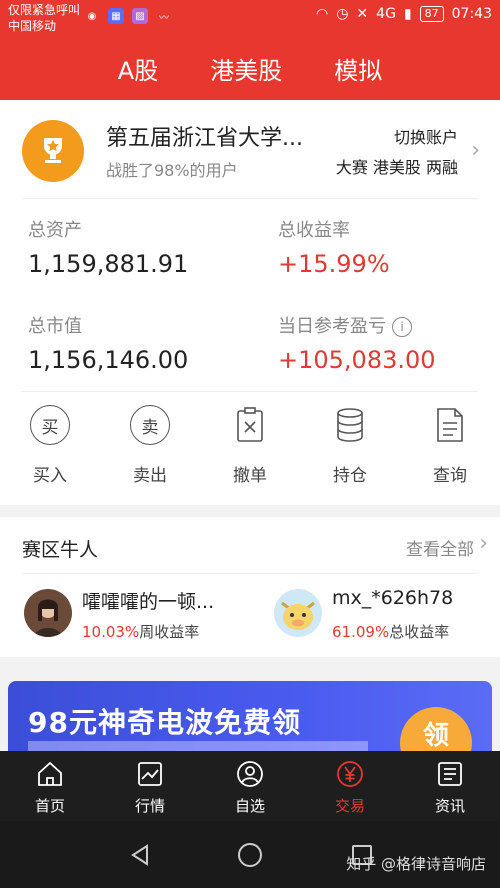 This screenshot has width=500, height=888. I want to click on claim-button: 领, so click(436, 729).